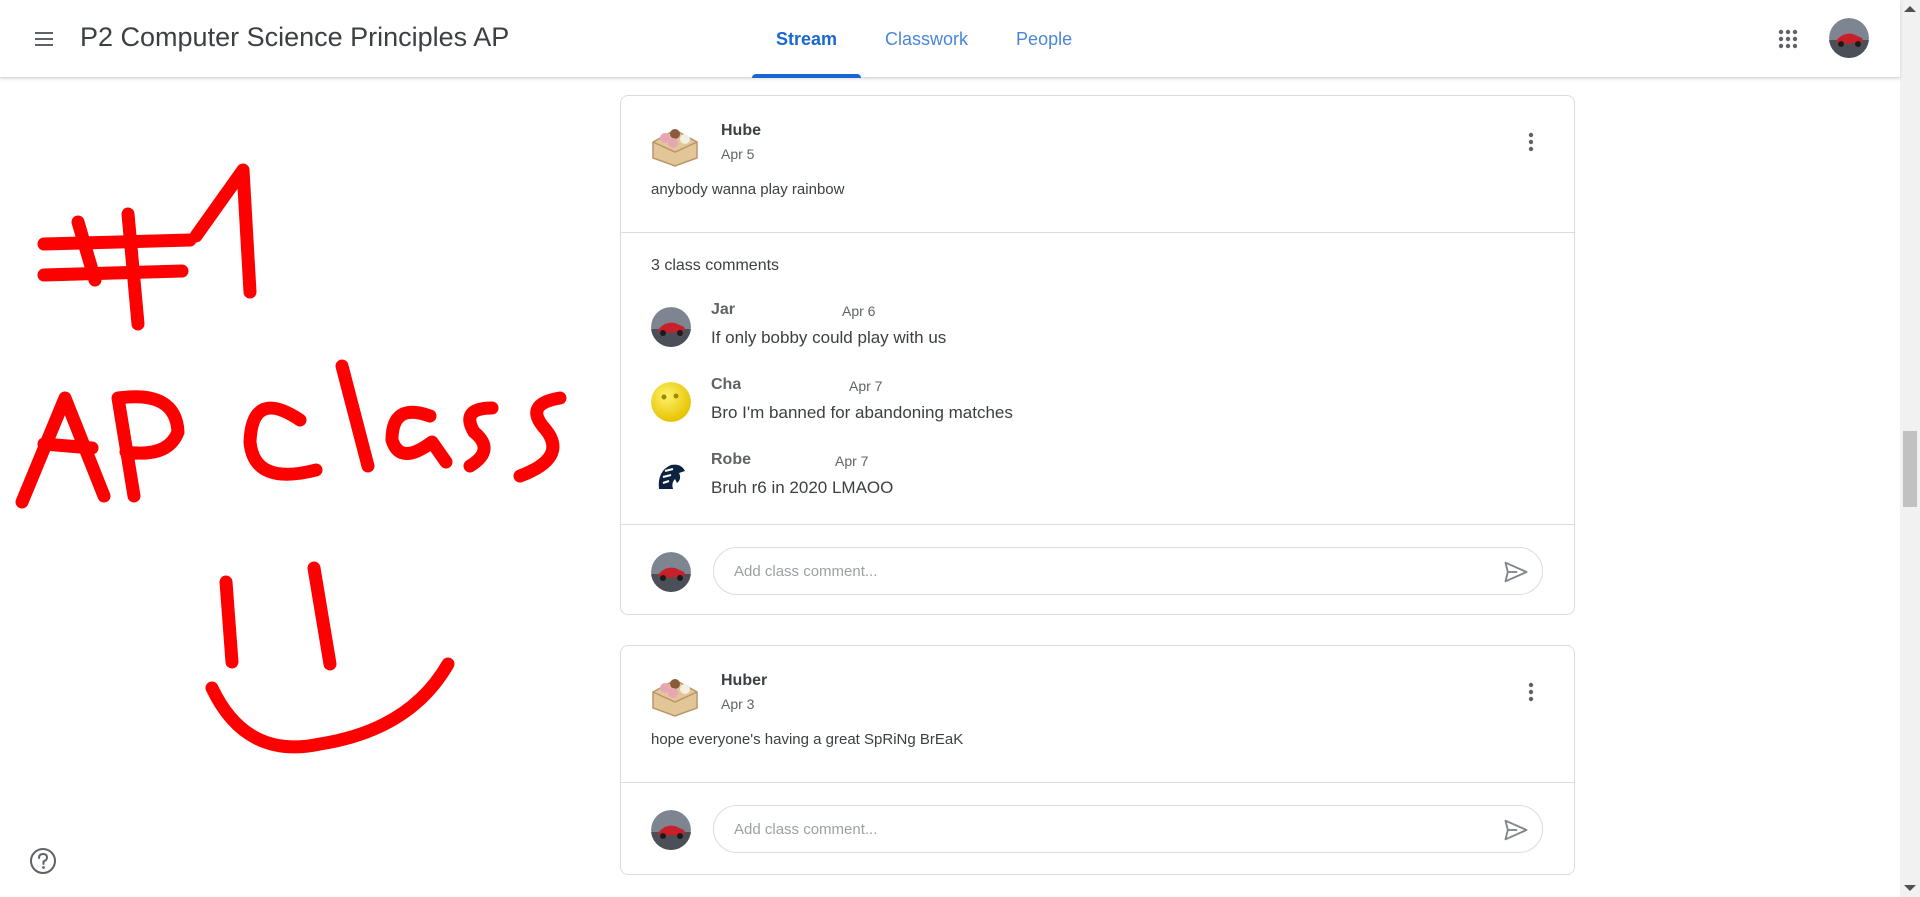 This screenshot has height=897, width=1920. What do you see at coordinates (68, 446) in the screenshot?
I see `letter-a-bar` at bounding box center [68, 446].